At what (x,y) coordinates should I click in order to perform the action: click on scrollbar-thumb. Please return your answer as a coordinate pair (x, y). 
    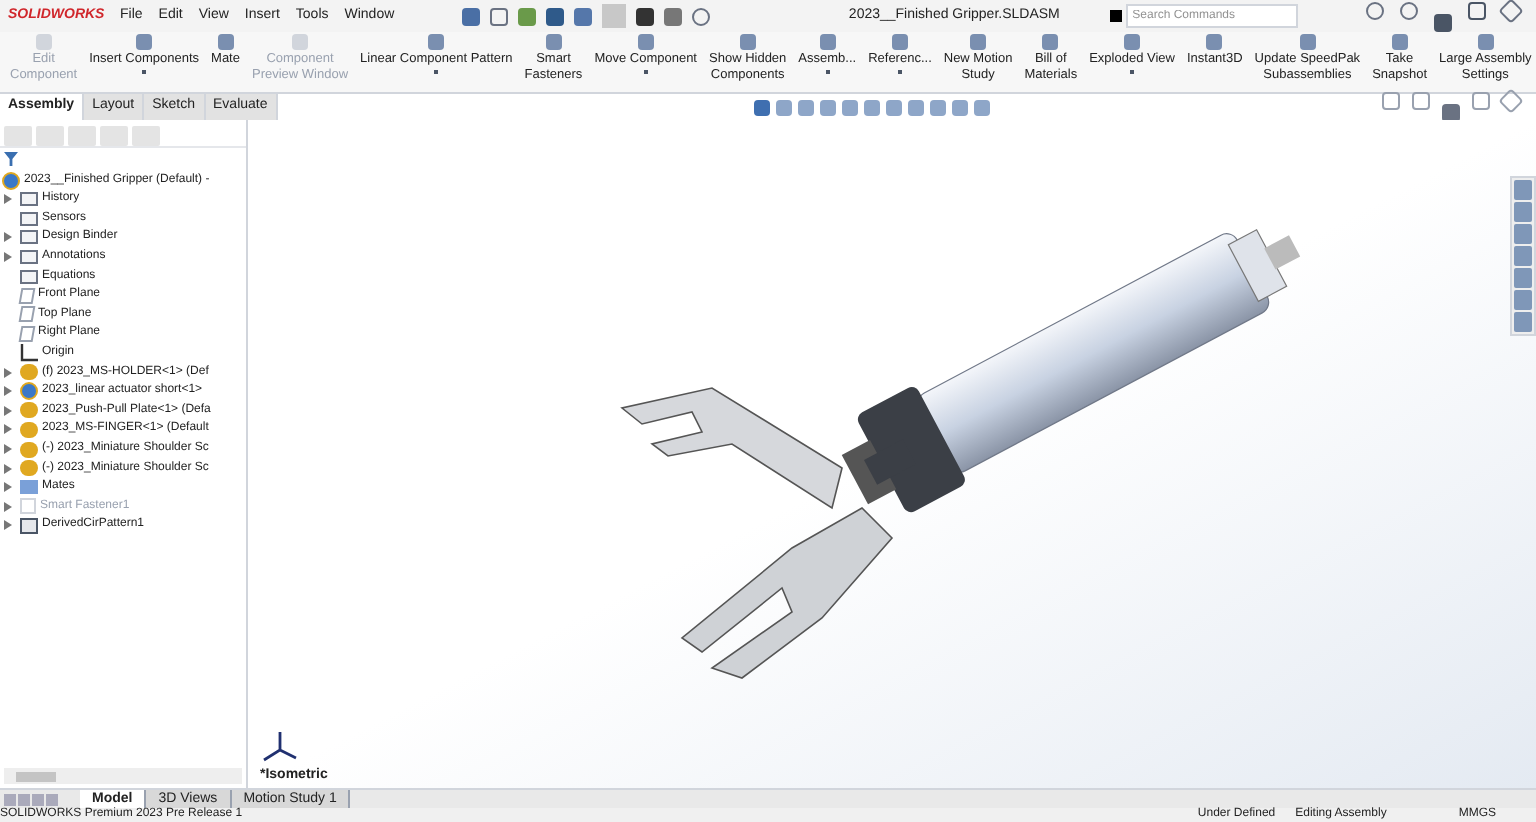
    Looking at the image, I should click on (36, 776).